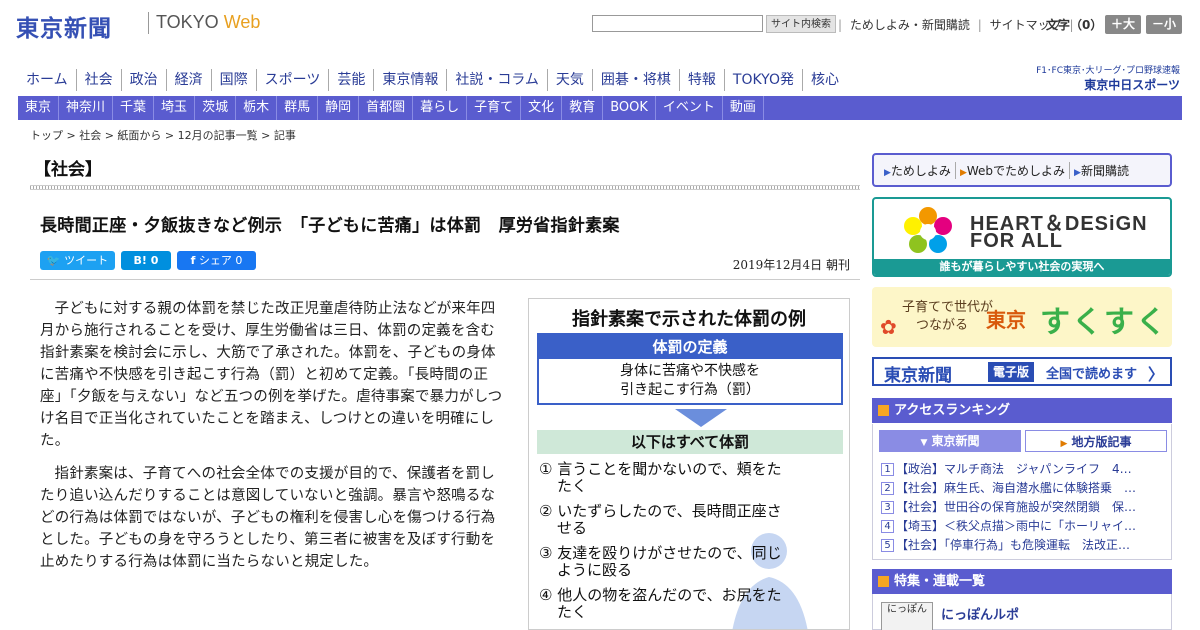 The height and width of the screenshot is (630, 1200). I want to click on sukusuku-line2: つながる, so click(942, 325).